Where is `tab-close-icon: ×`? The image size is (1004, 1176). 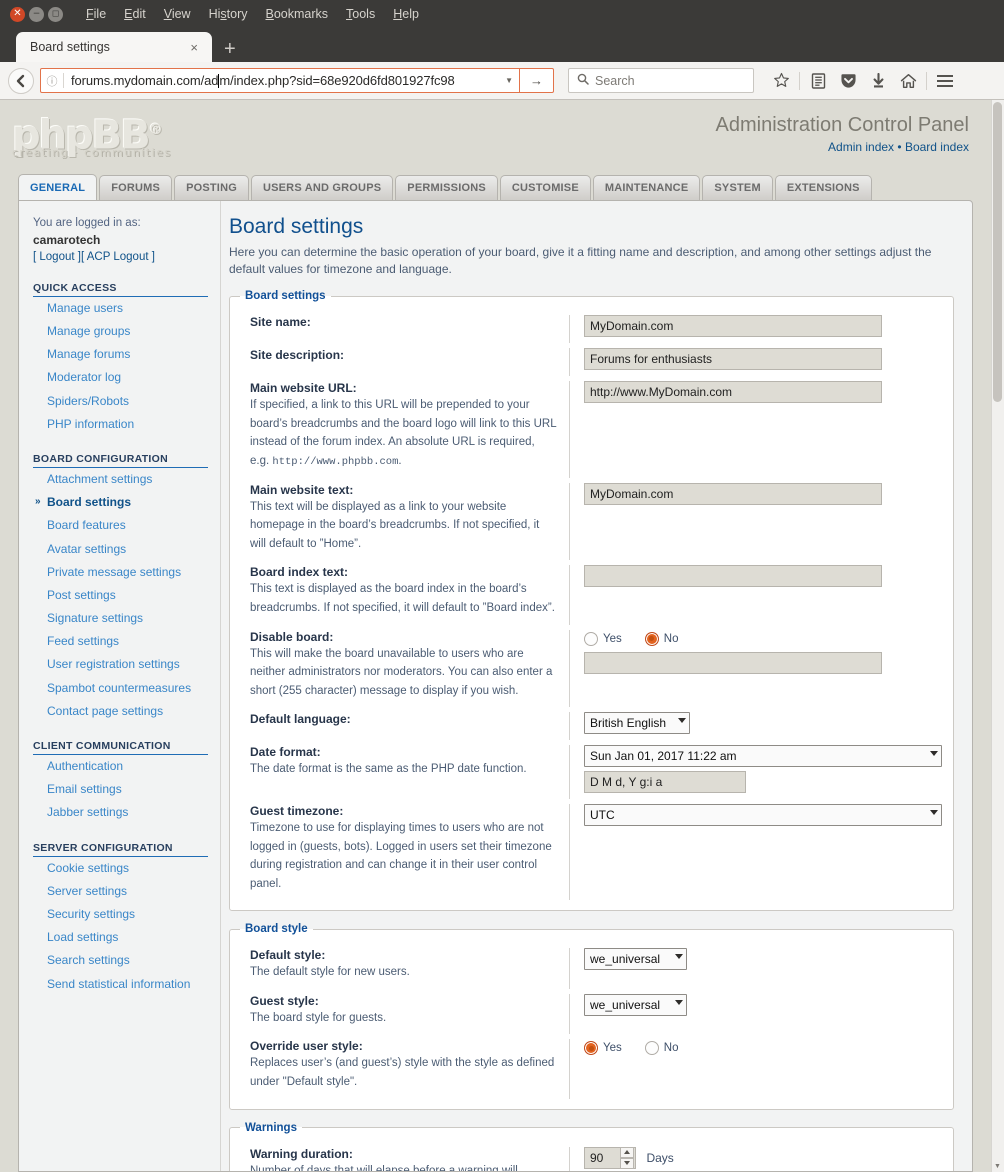
tab-close-icon: × is located at coordinates (194, 47).